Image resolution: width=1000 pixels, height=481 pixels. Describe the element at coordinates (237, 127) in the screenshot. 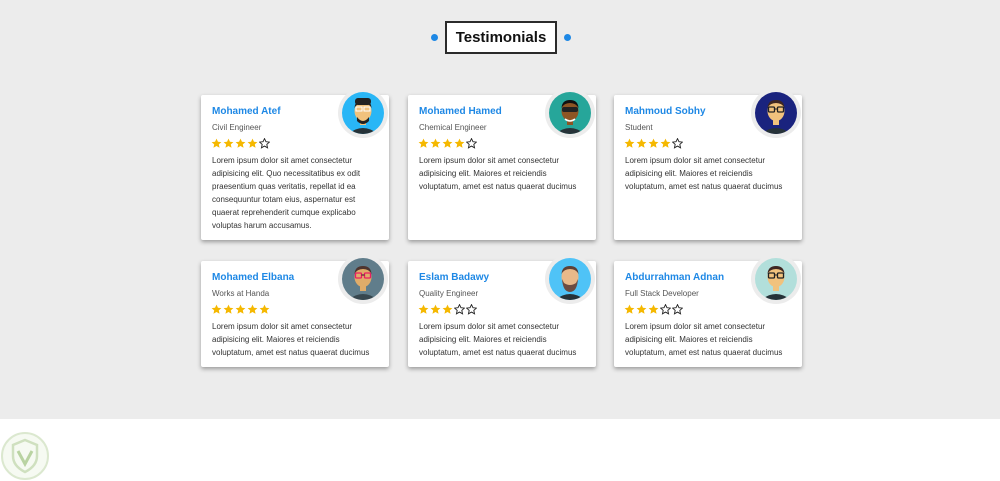

I see `testimonial-role: Civil Engineer` at that location.